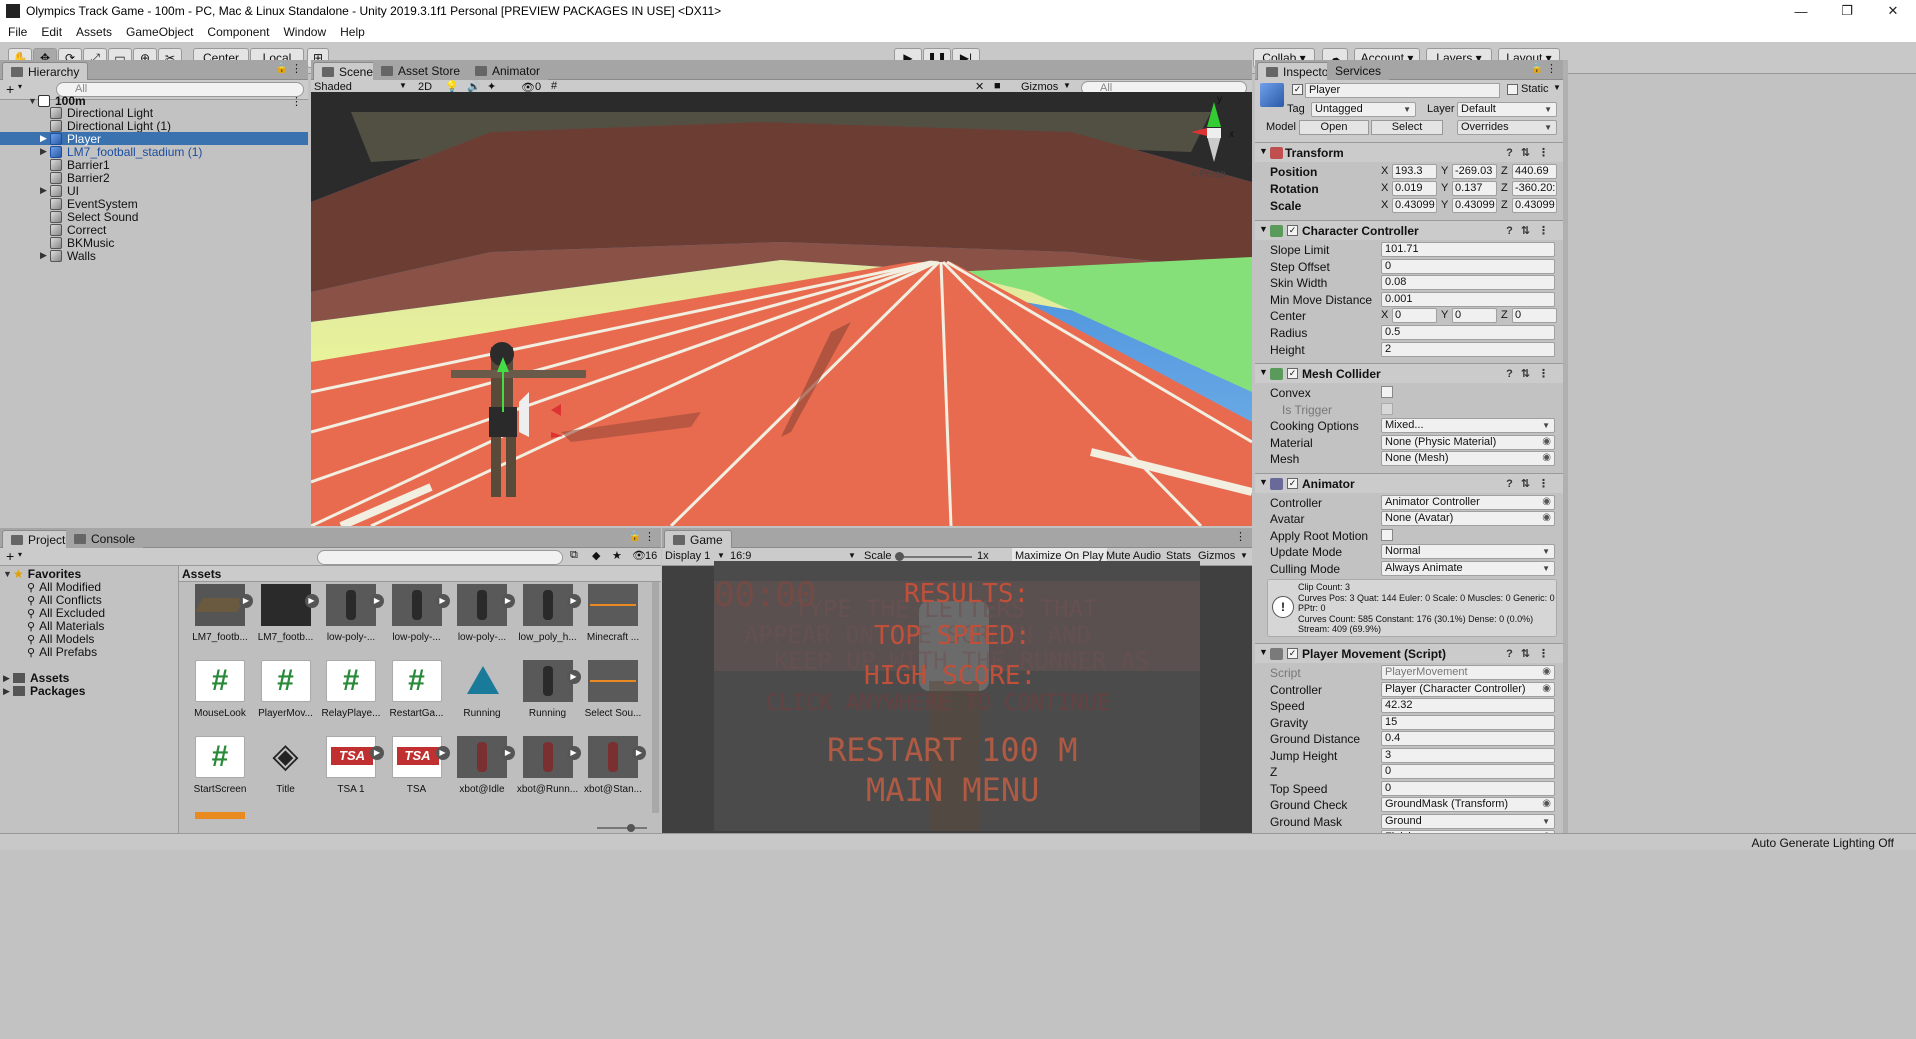 The width and height of the screenshot is (1916, 1039). I want to click on cc-height-field: 2, so click(1468, 349).